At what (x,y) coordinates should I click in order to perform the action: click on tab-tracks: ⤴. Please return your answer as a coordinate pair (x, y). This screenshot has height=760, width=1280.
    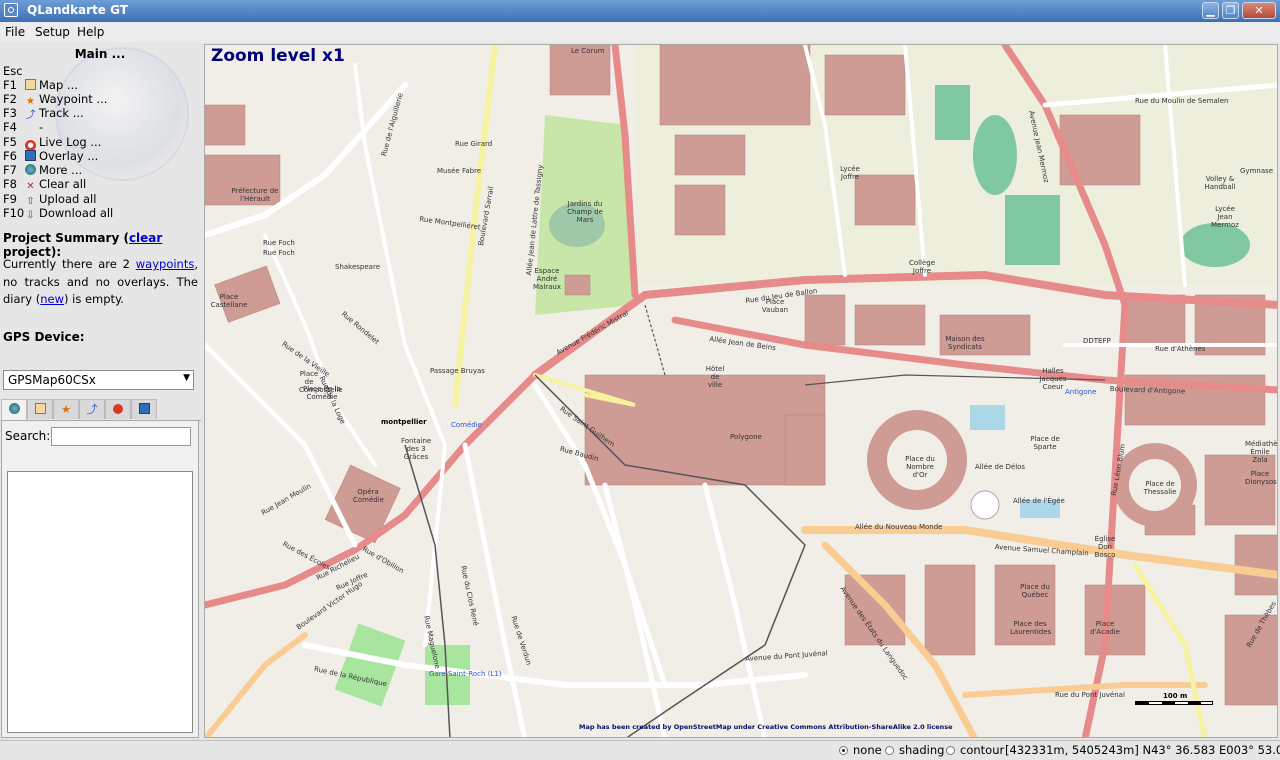
    Looking at the image, I should click on (92, 409).